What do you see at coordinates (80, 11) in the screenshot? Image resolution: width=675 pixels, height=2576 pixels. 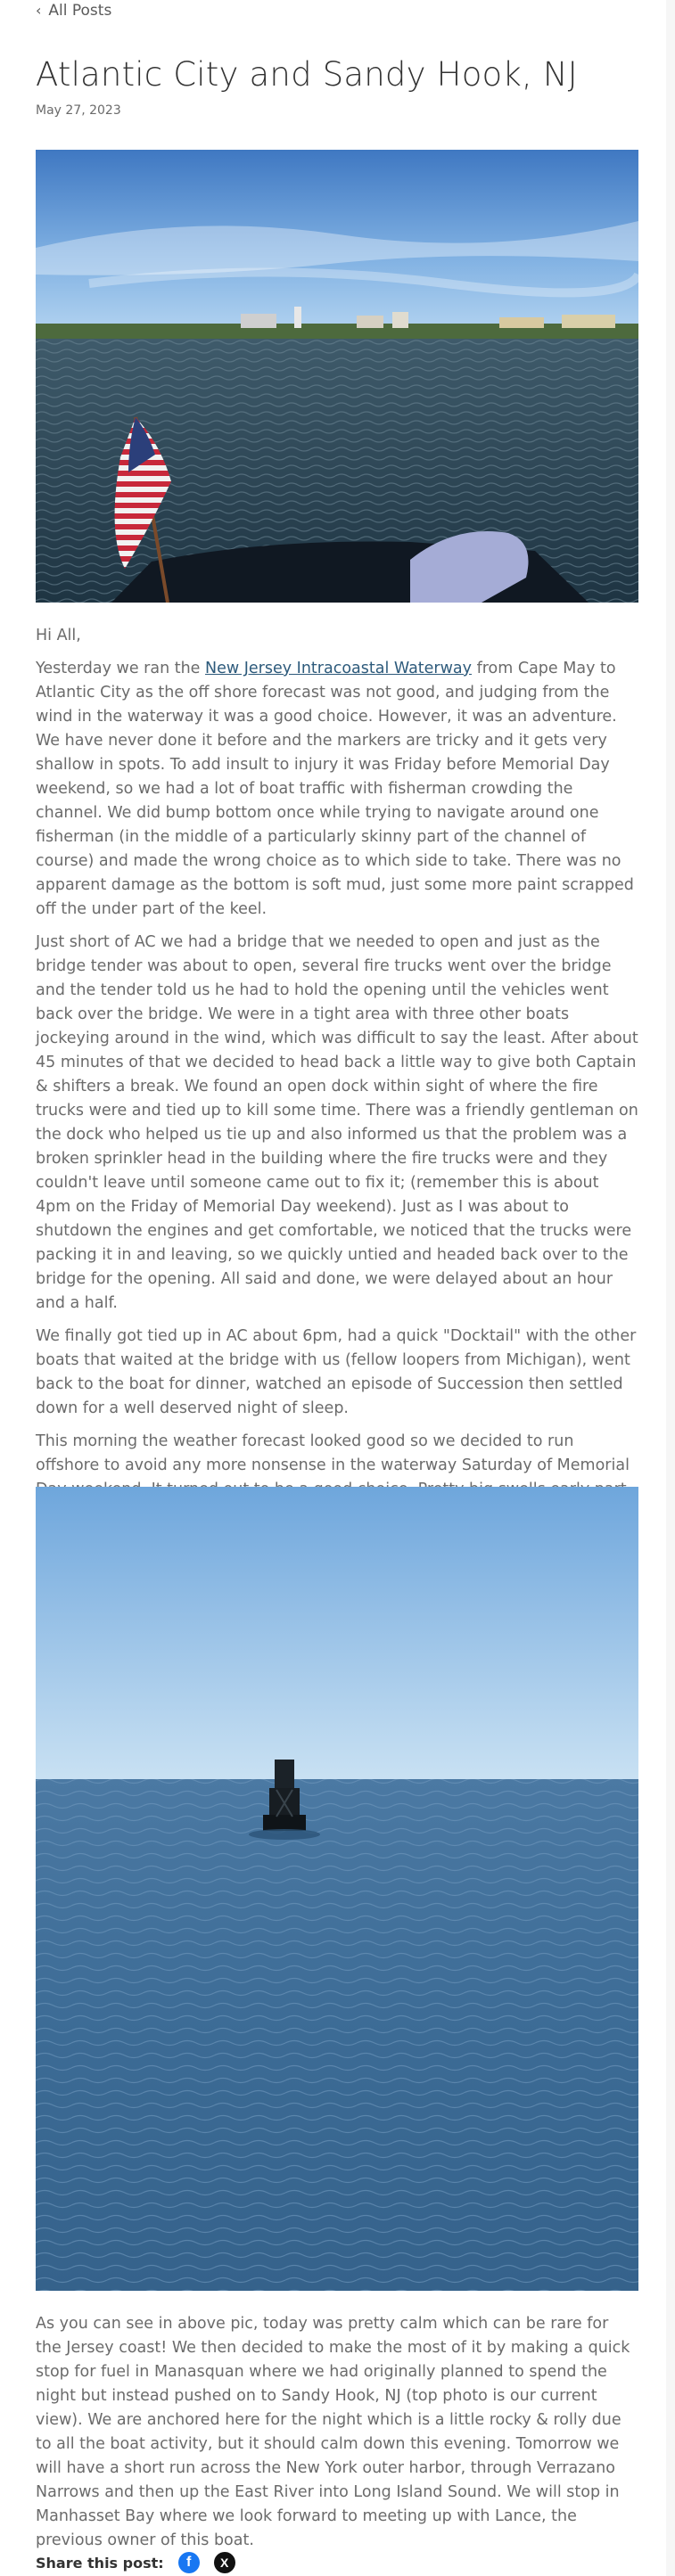 I see `all-posts-label: All Posts` at bounding box center [80, 11].